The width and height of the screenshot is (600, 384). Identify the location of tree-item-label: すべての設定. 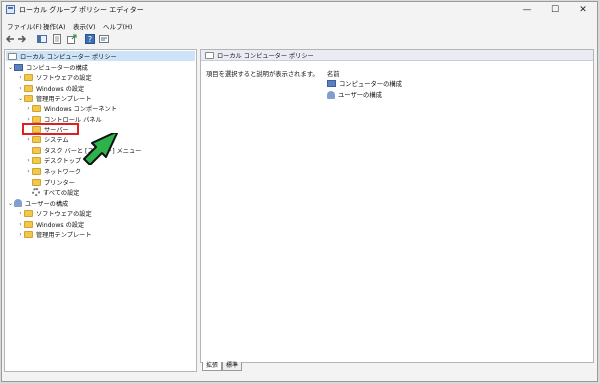
(61, 193).